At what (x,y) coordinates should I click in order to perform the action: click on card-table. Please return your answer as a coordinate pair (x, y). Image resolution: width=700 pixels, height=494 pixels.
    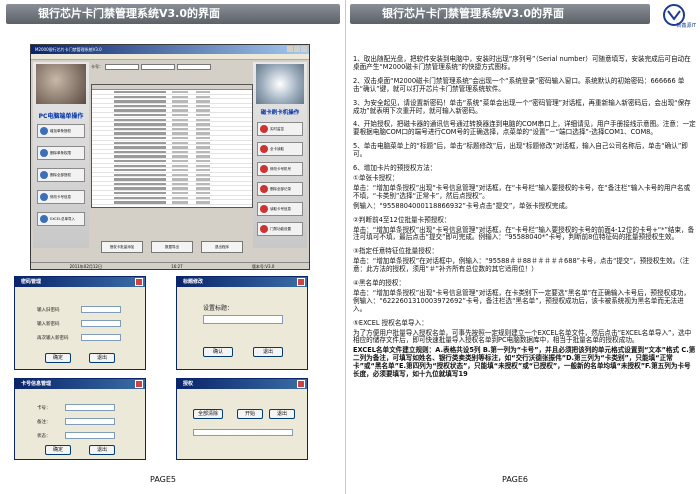
    Looking at the image, I should click on (172, 146).